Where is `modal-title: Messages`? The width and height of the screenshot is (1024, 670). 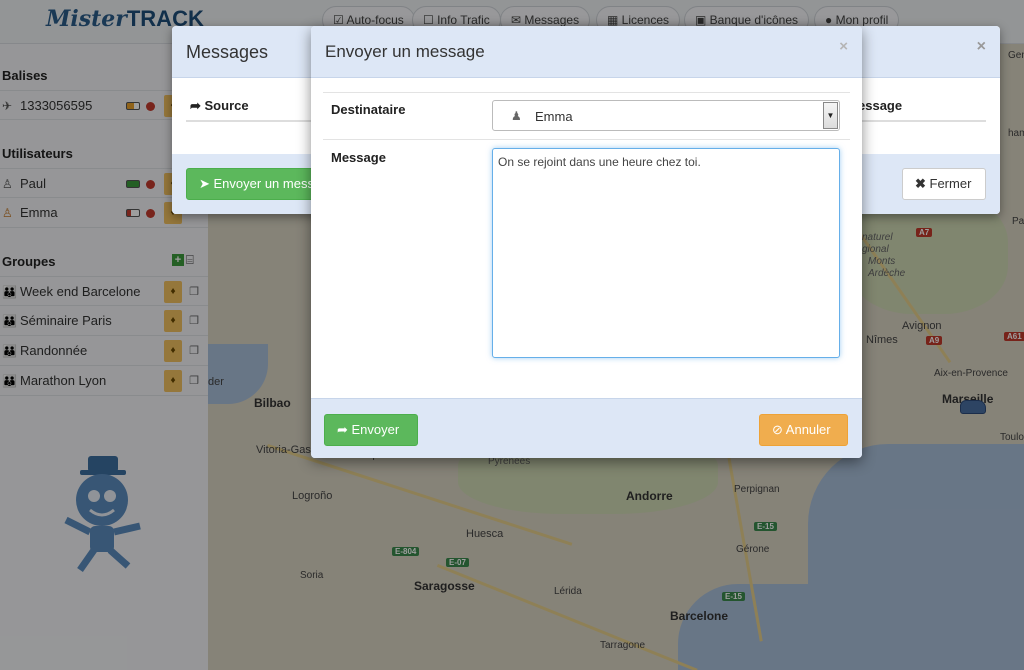 modal-title: Messages is located at coordinates (227, 52).